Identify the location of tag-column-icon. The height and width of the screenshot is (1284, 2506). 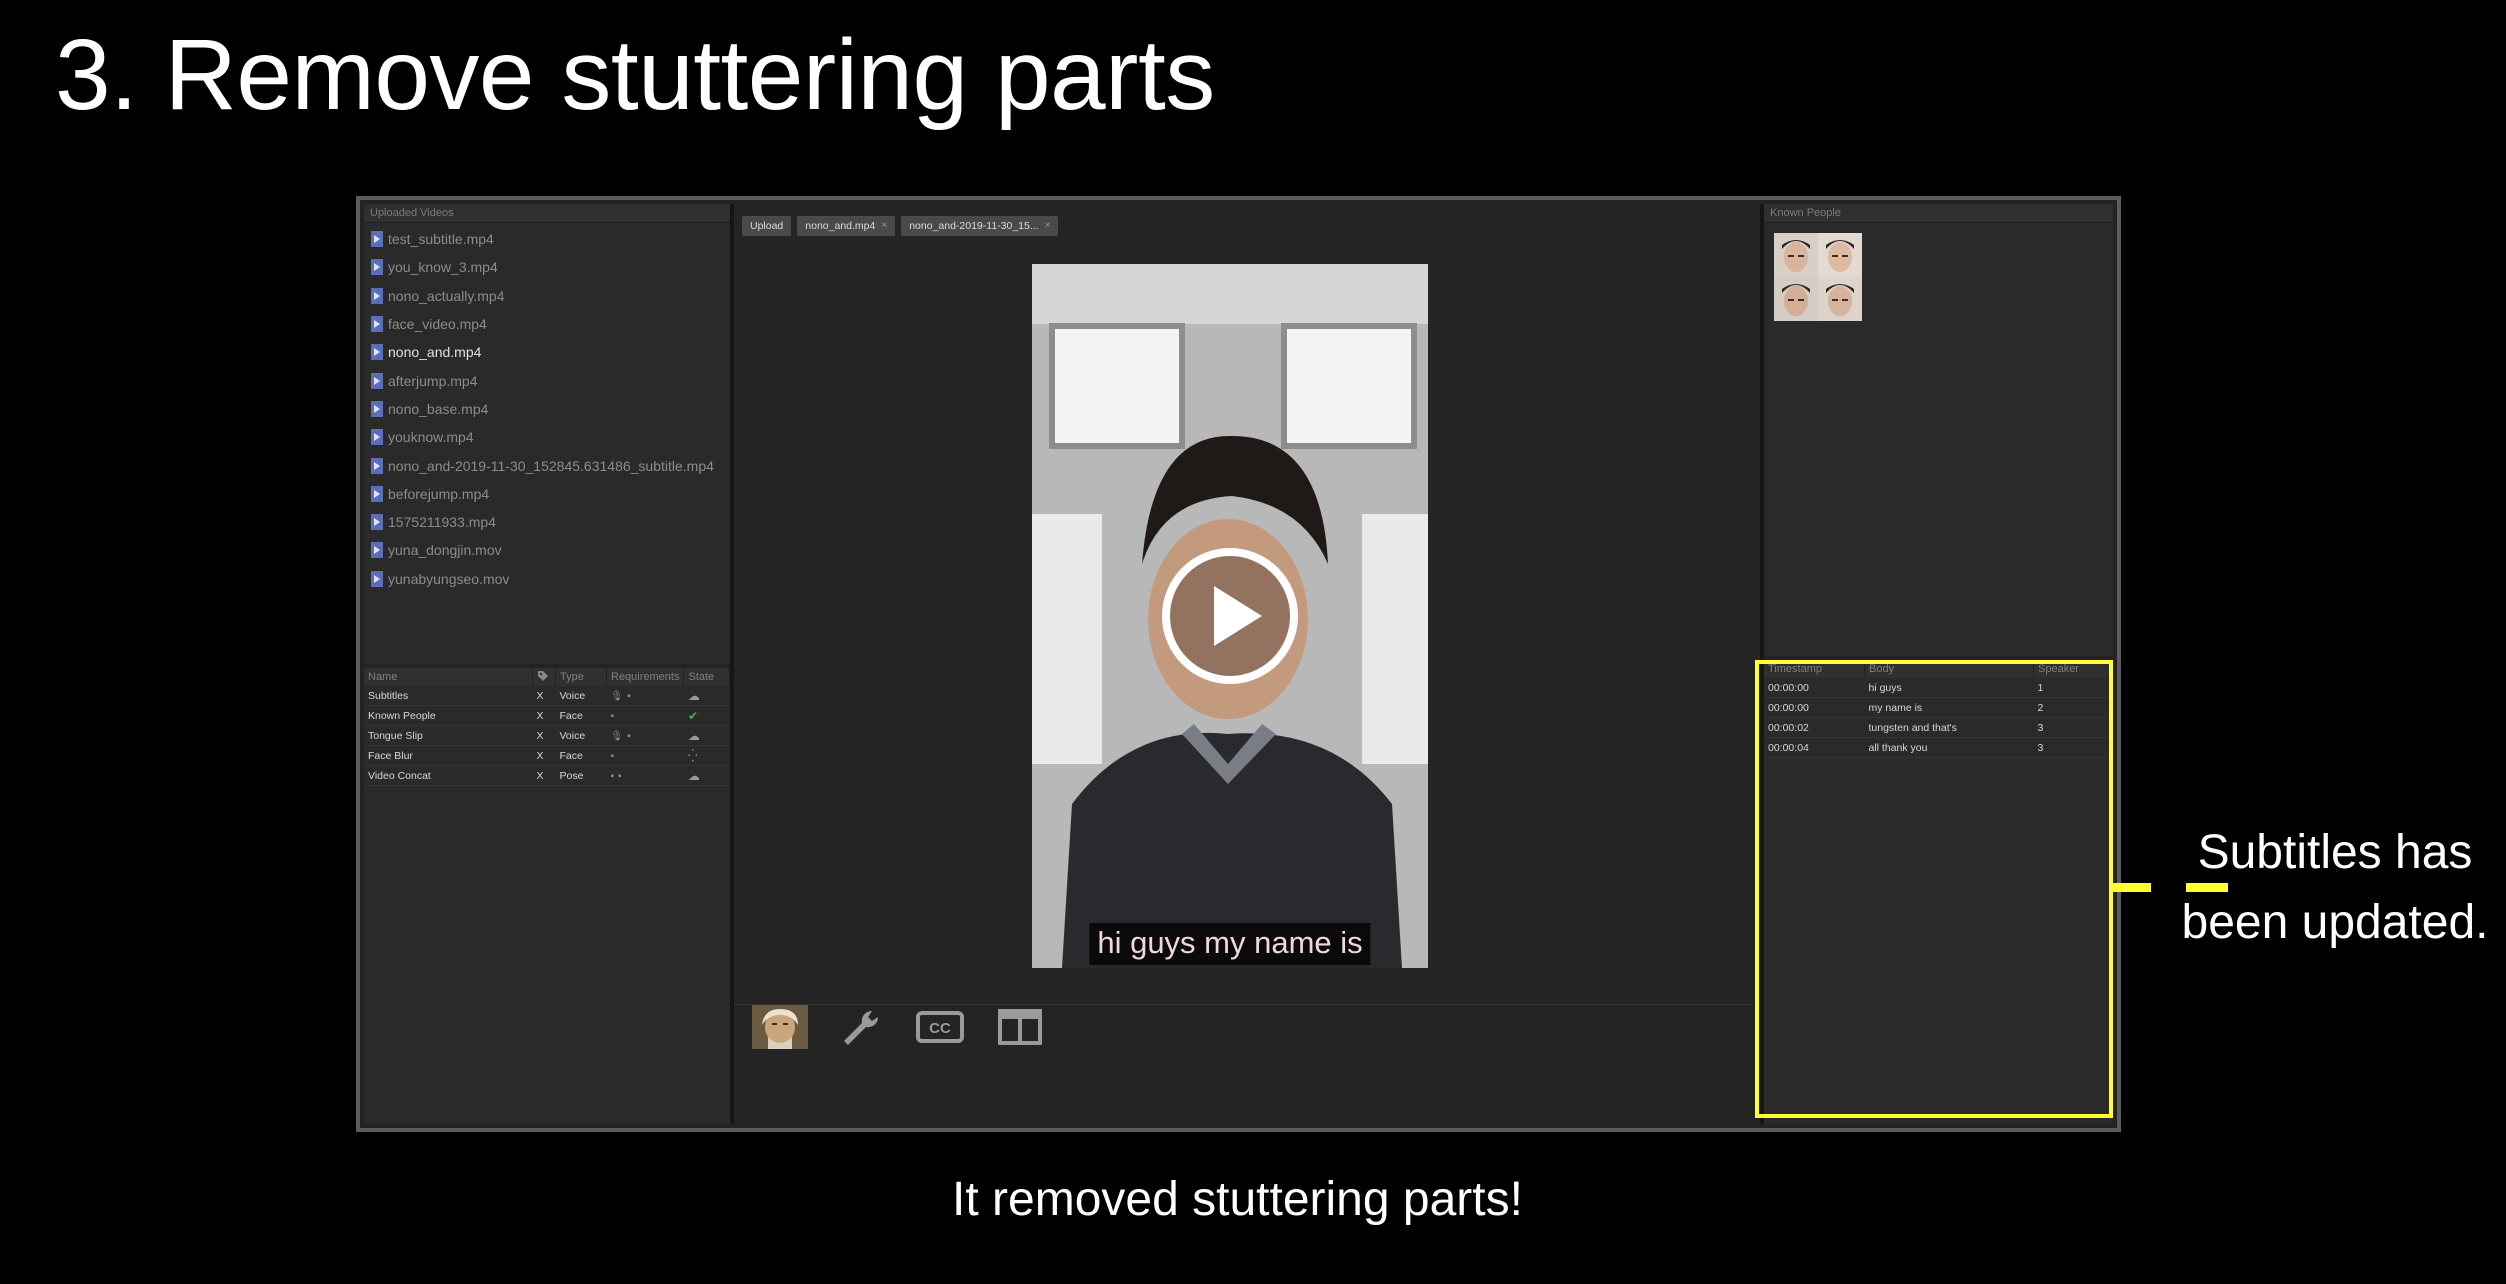
(544, 677).